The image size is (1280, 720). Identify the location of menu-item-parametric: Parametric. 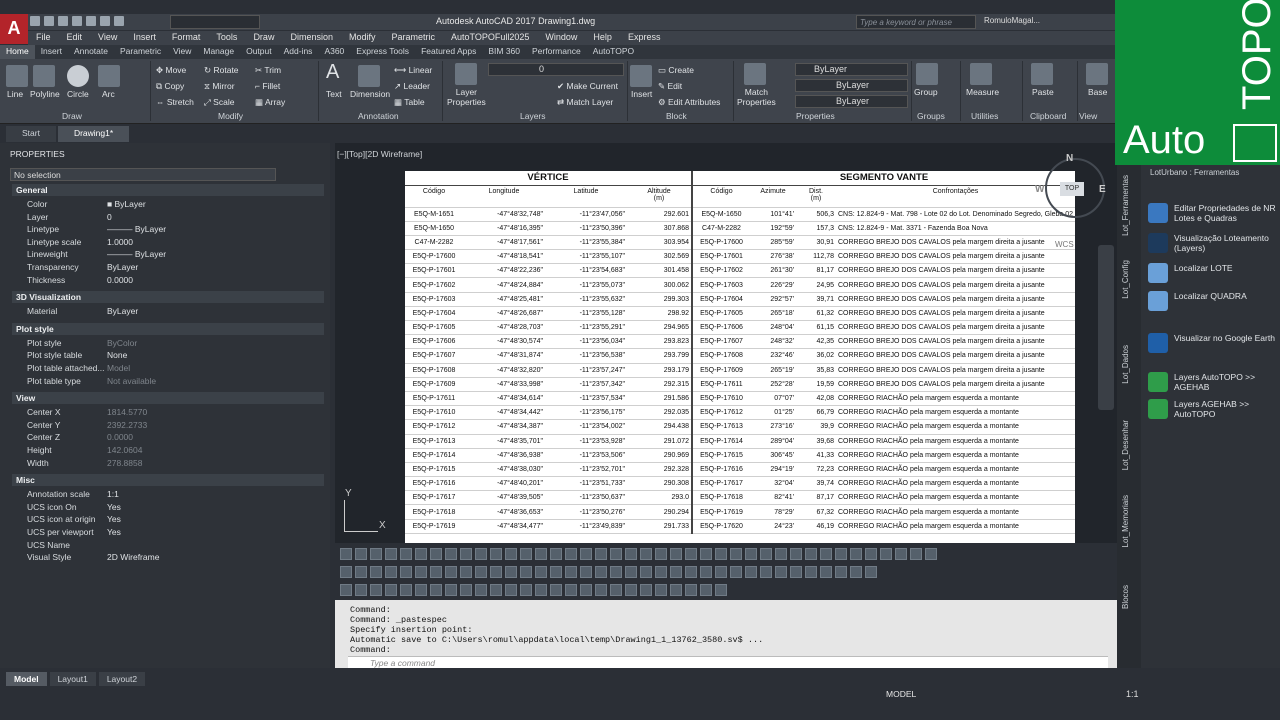
(414, 38).